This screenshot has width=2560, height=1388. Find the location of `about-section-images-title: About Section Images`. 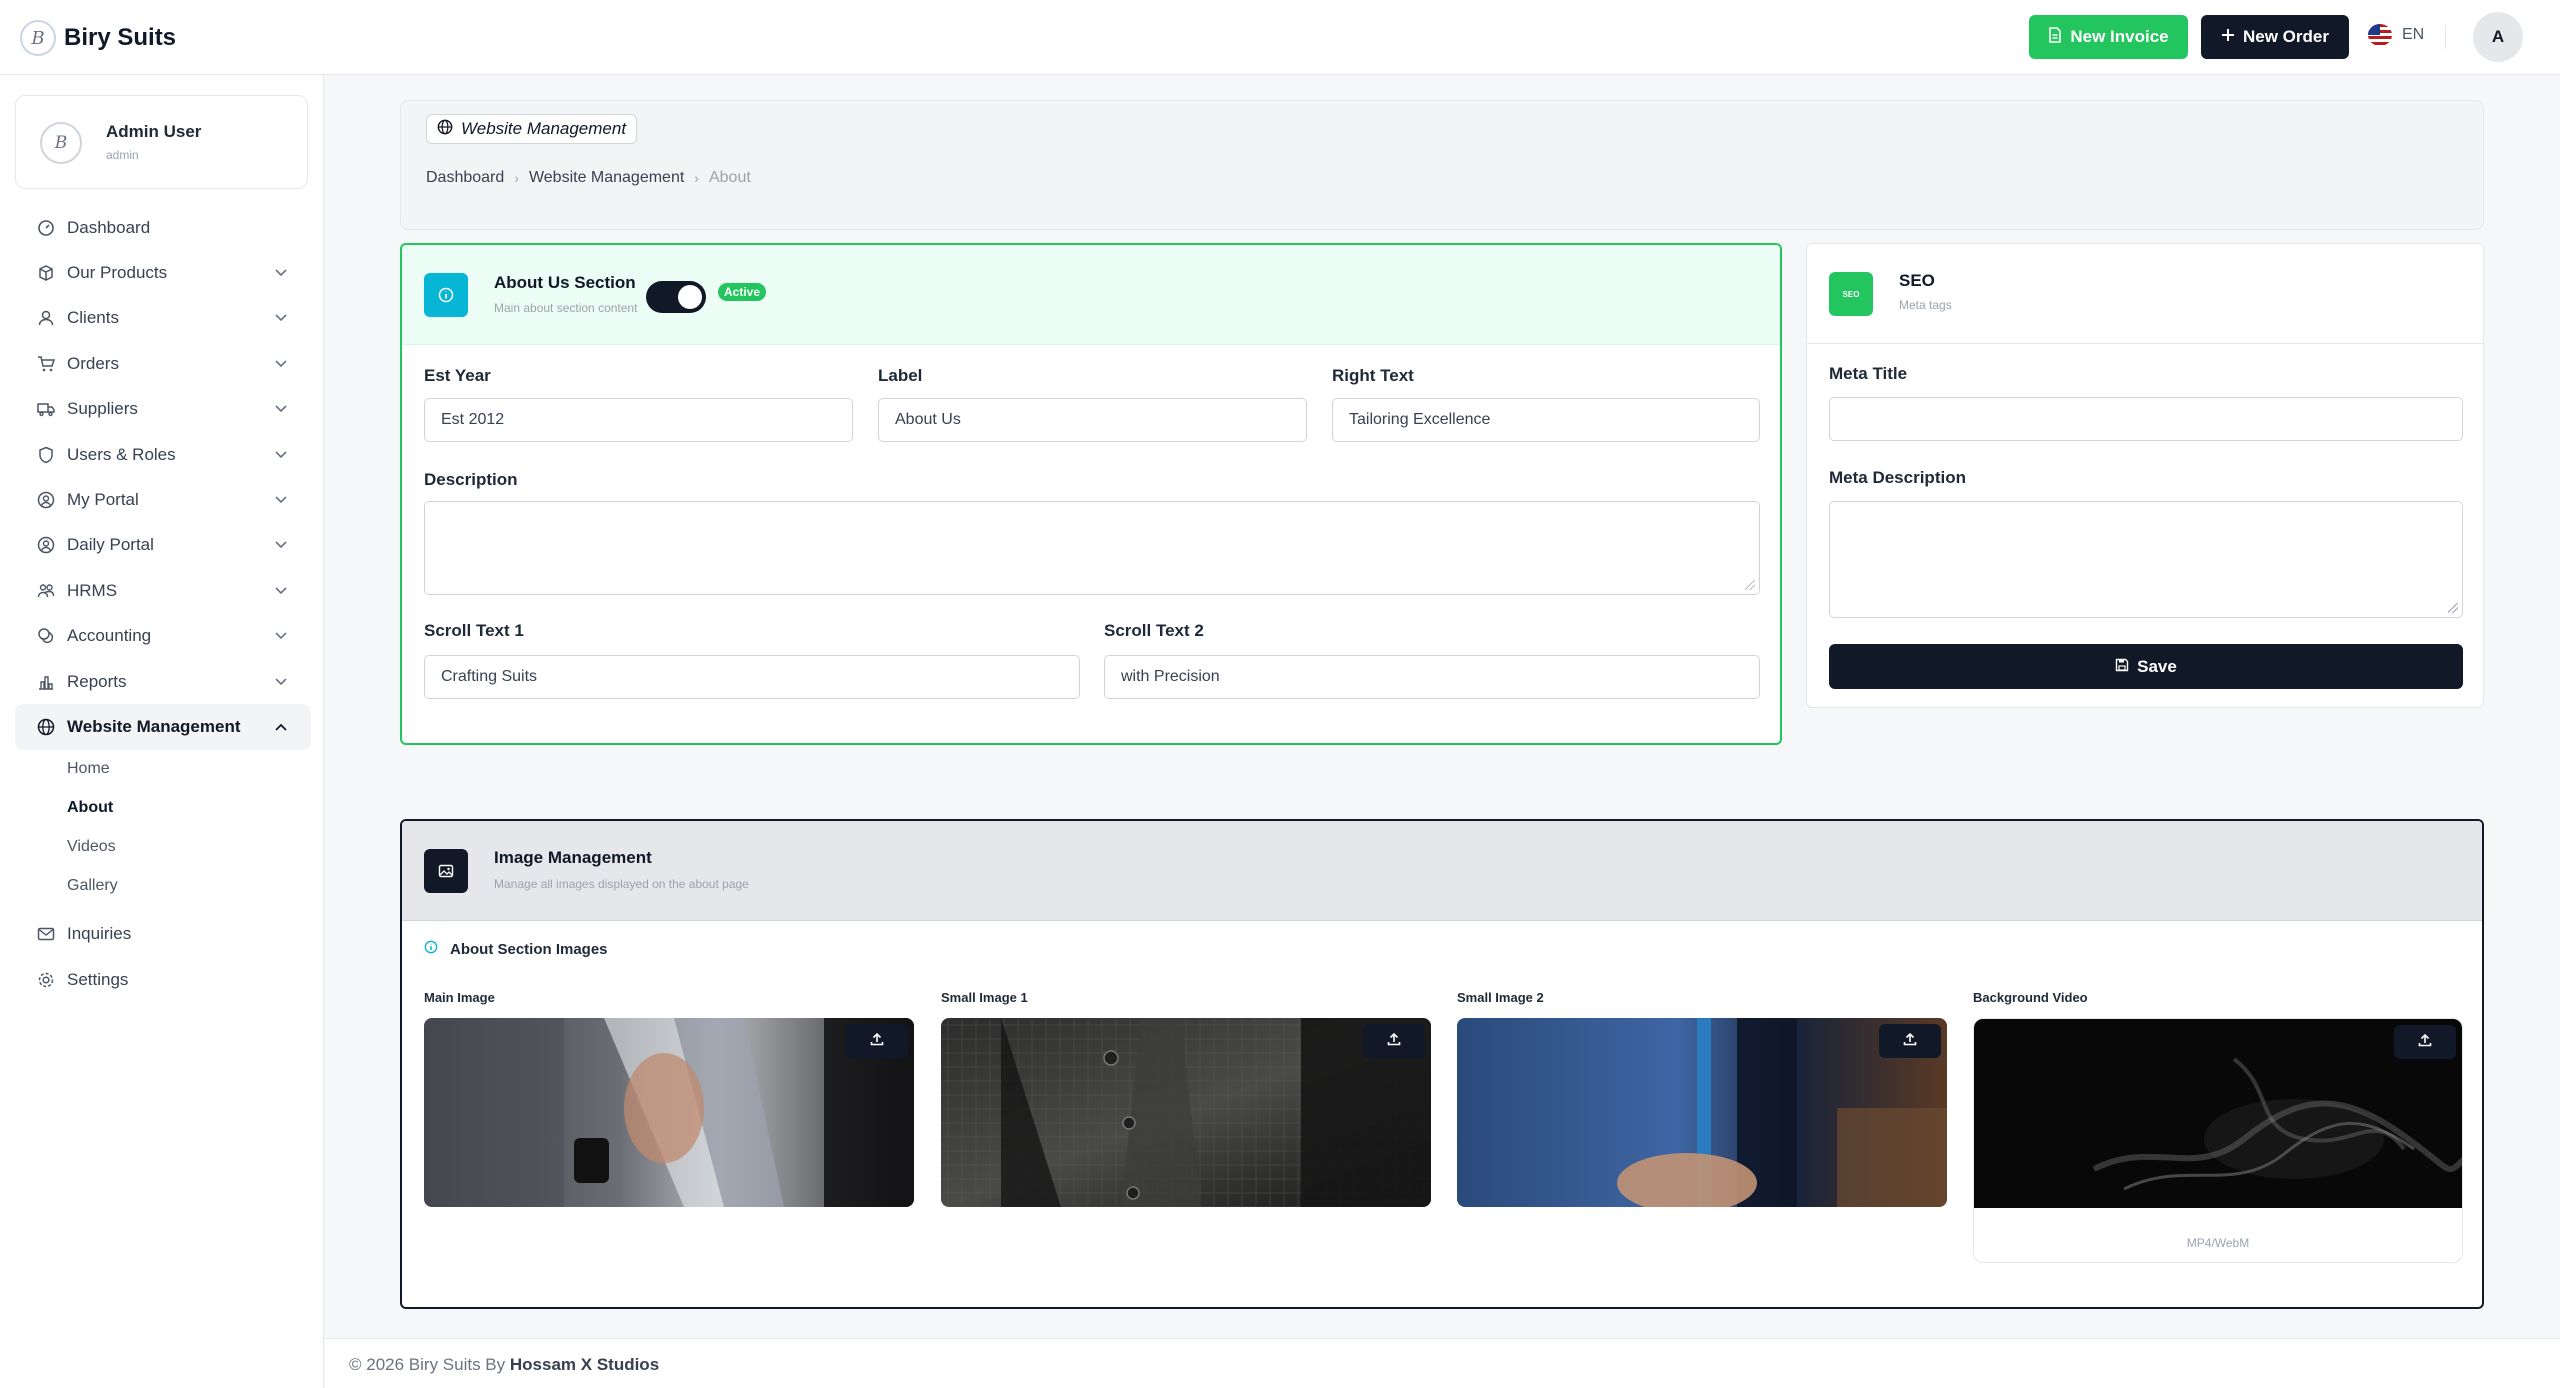

about-section-images-title: About Section Images is located at coordinates (516, 949).